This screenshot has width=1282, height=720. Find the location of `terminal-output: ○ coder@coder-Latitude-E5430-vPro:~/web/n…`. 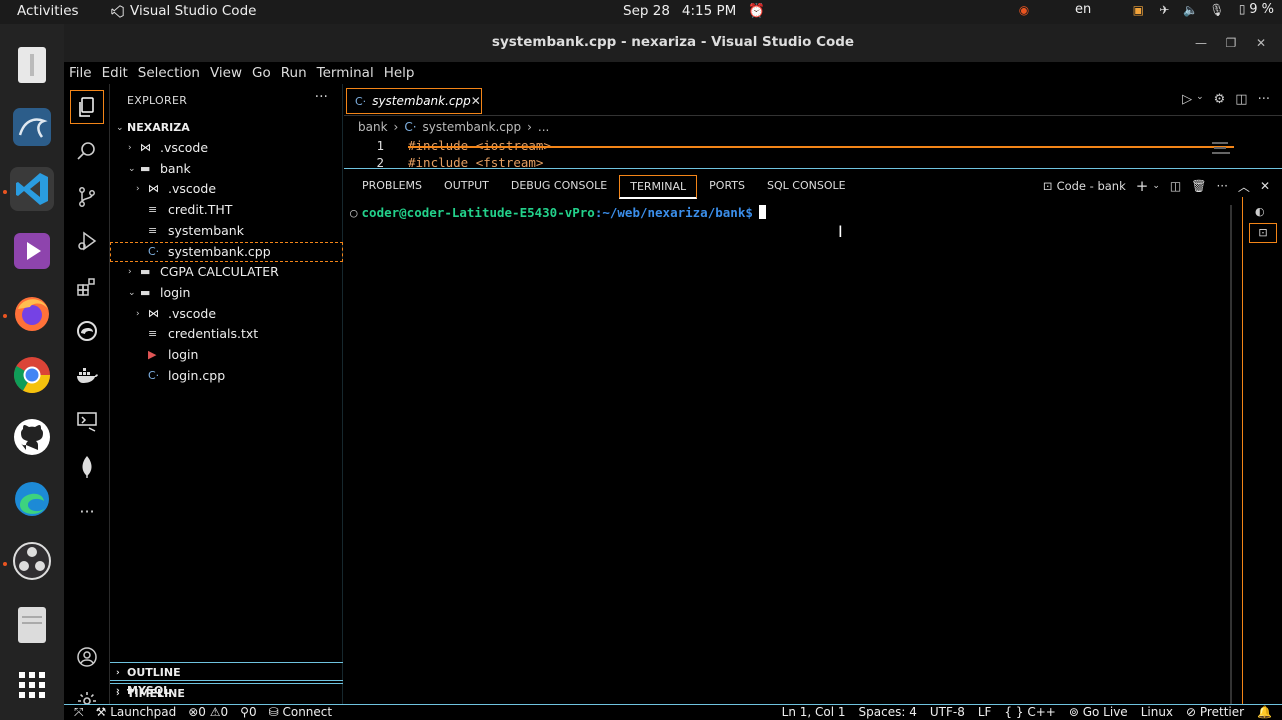

terminal-output: ○ coder@coder-Latitude-E5430-vPro:~/web/n… is located at coordinates (558, 212).